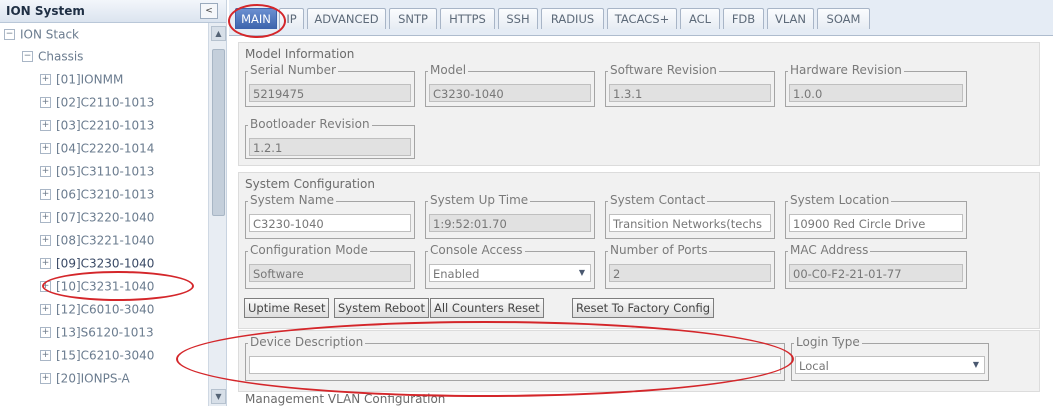 This screenshot has height=406, width=1053. Describe the element at coordinates (846, 70) in the screenshot. I see `field-label: Hardware Revision` at that location.